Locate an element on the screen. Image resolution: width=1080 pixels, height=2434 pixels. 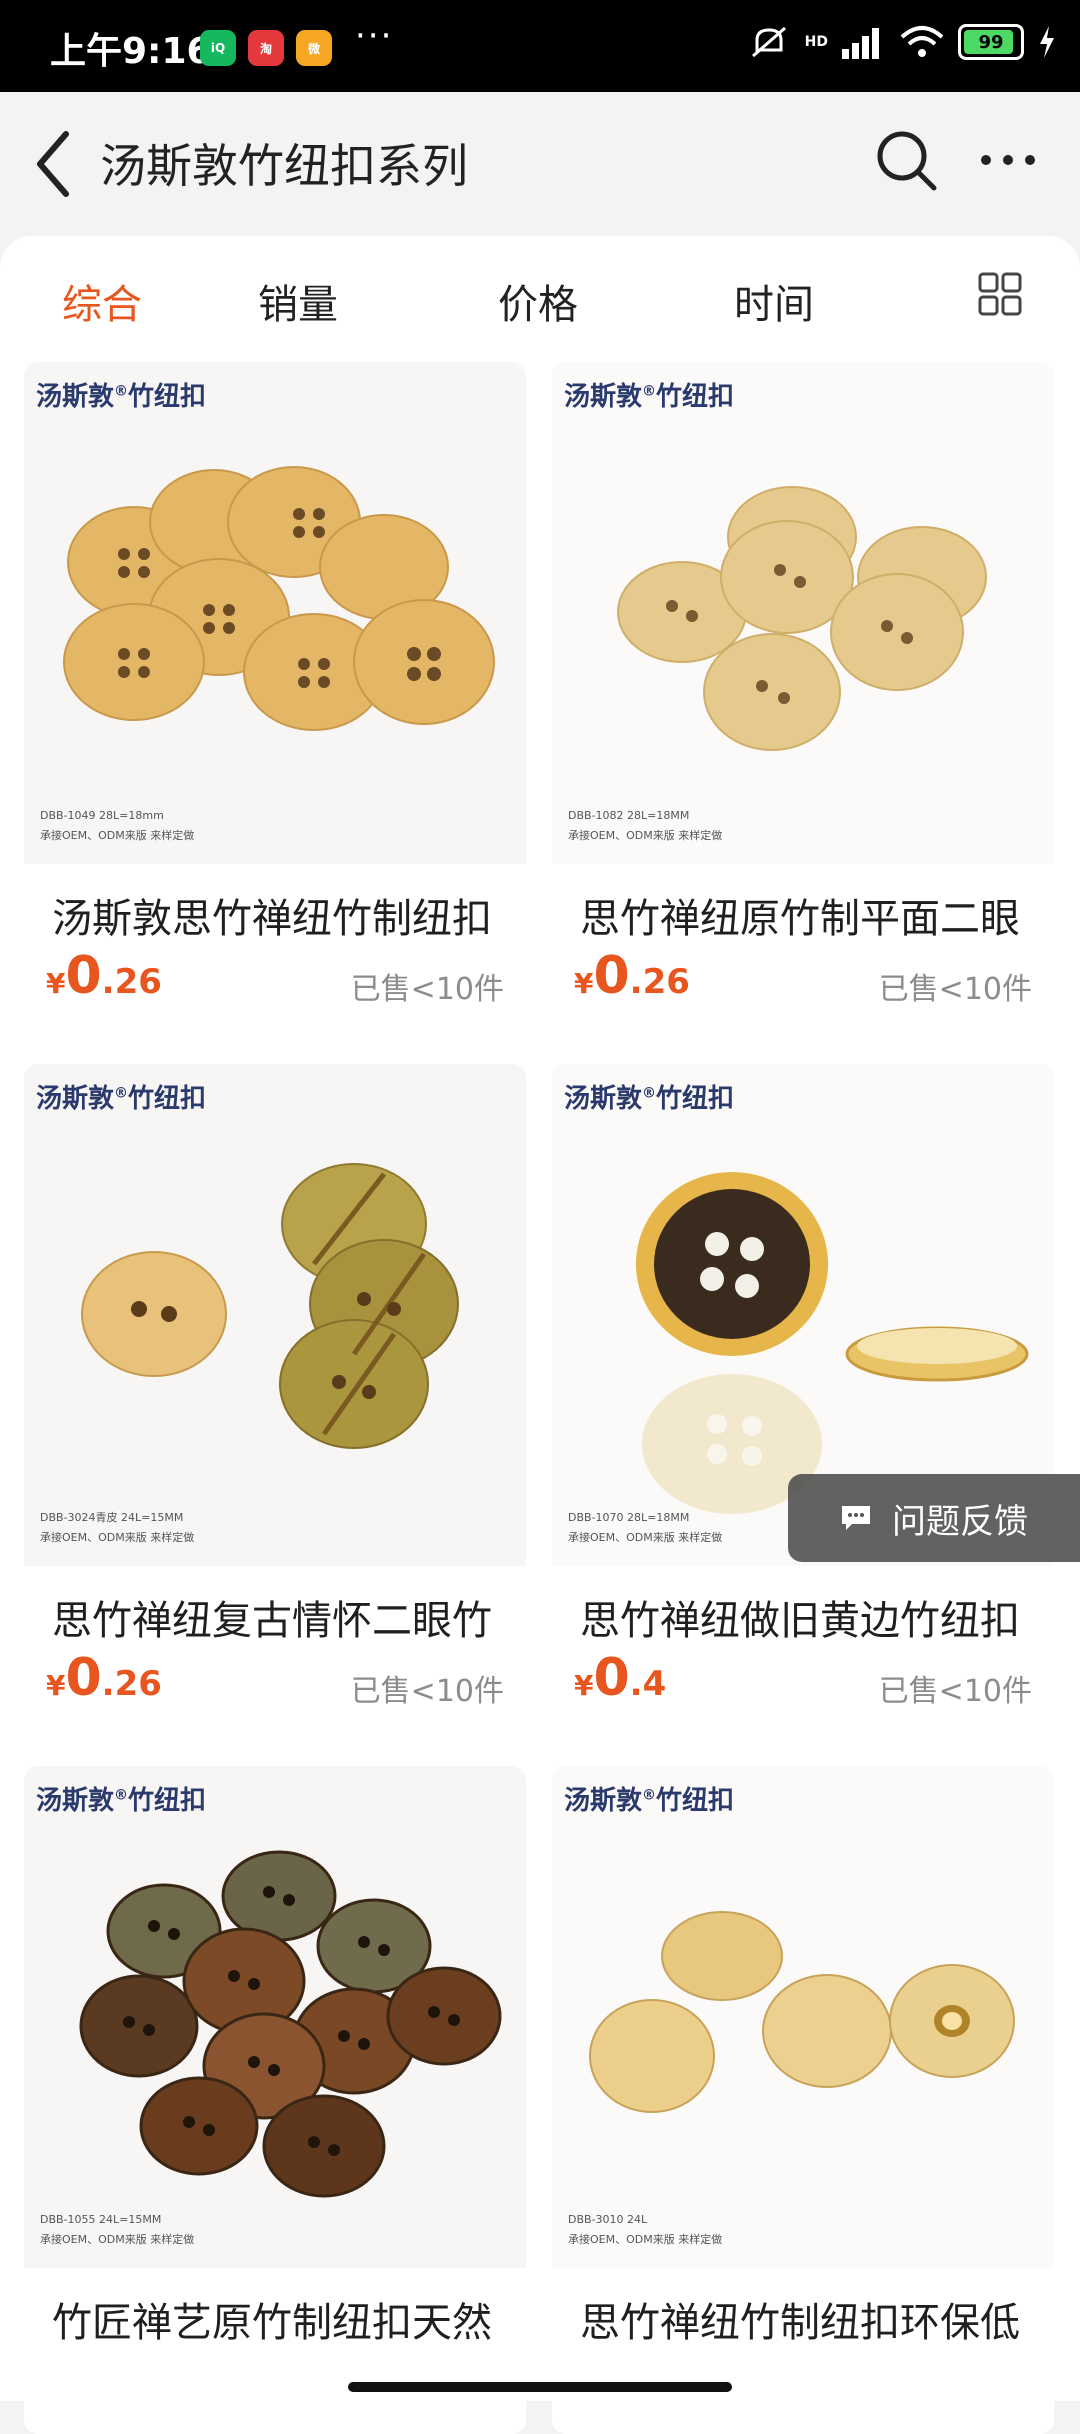
battery-icon: 99 is located at coordinates (991, 42).